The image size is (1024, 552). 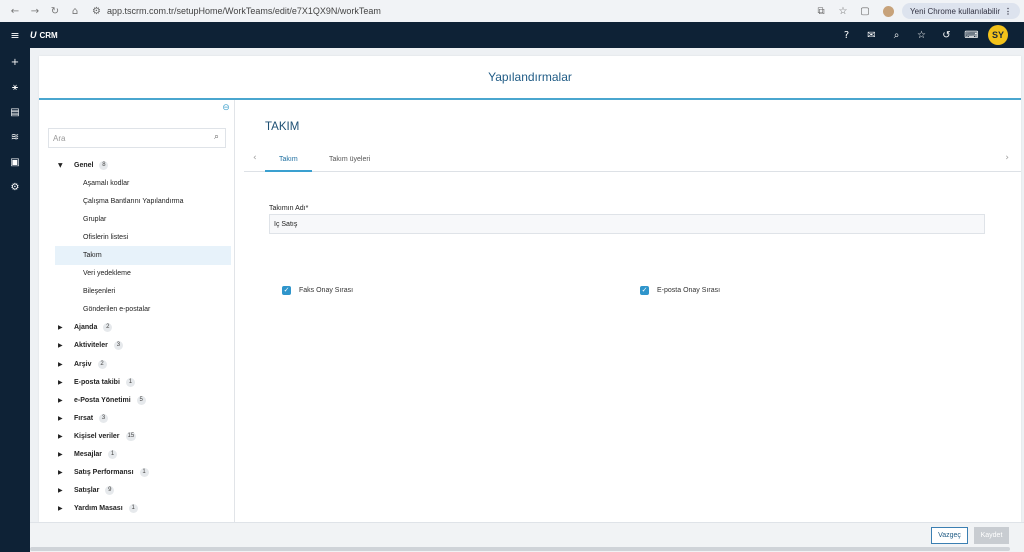 What do you see at coordinates (627, 224) in the screenshot?
I see `team-name-input` at bounding box center [627, 224].